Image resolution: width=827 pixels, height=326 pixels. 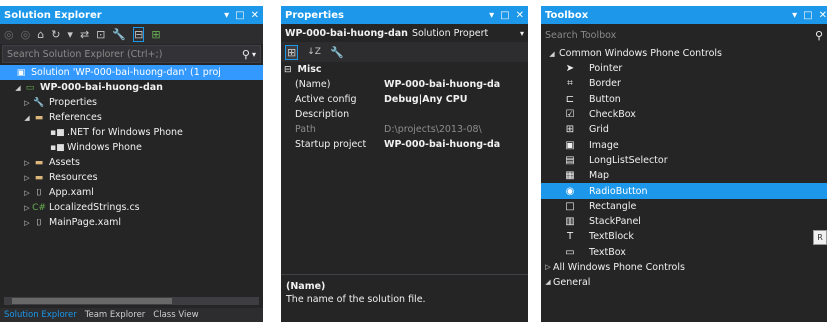 I want to click on collapse-all-icon: ⊡, so click(x=100, y=34).